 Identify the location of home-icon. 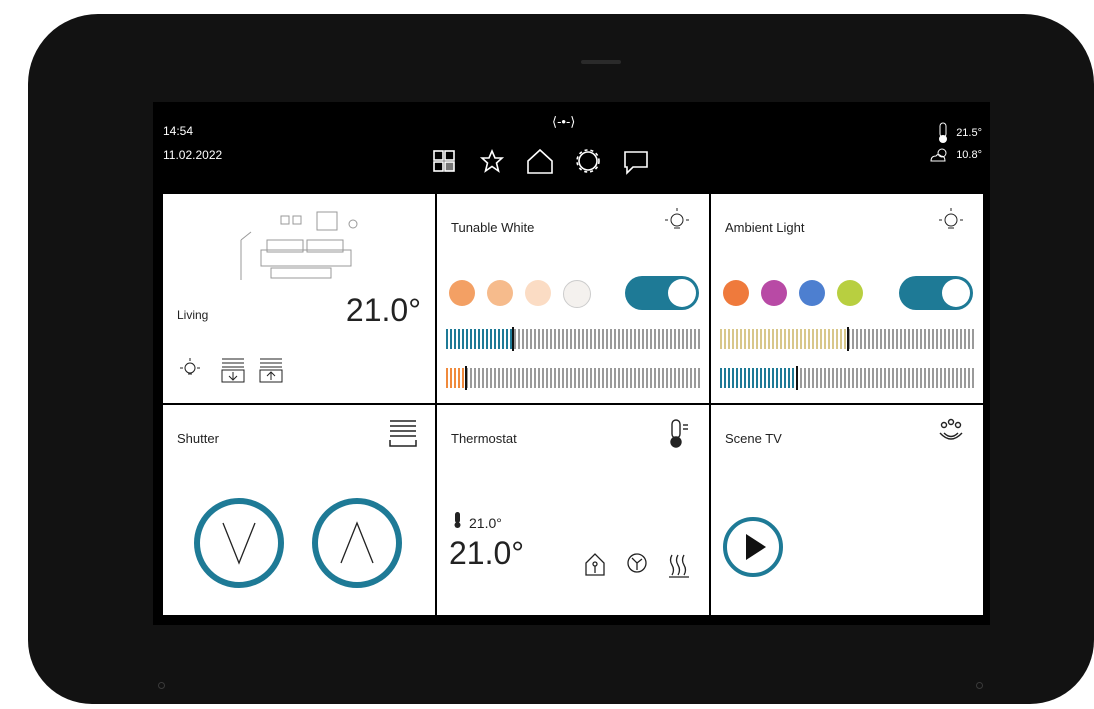
(540, 161).